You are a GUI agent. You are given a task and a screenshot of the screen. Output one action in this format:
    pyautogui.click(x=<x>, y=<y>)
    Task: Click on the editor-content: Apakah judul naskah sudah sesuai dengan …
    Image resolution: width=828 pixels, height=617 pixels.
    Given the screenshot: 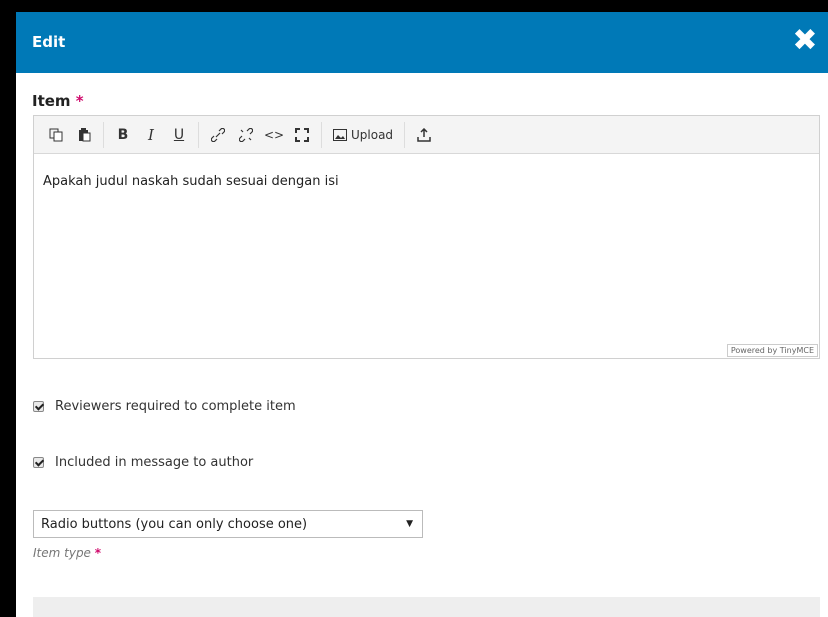 What is the action you would take?
    pyautogui.click(x=426, y=181)
    